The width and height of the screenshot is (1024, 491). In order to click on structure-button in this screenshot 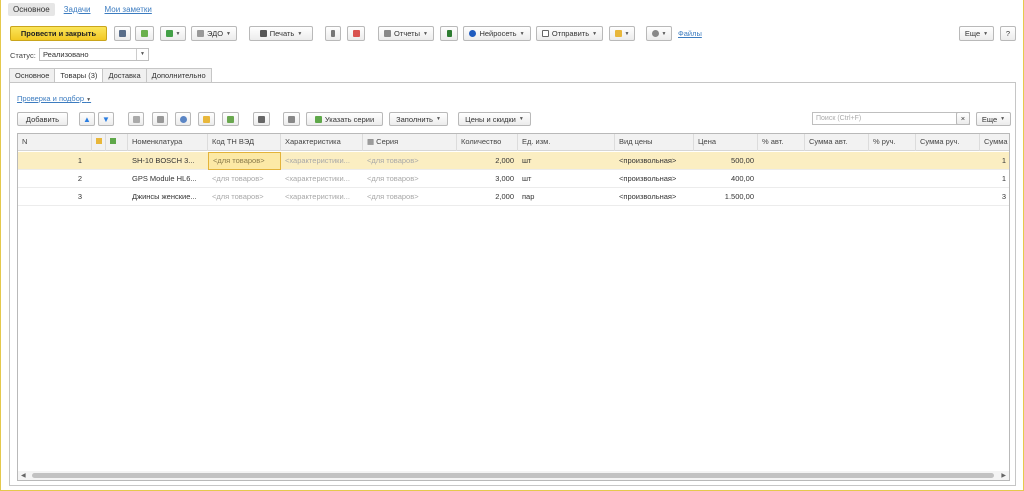, I will do `click(333, 33)`.